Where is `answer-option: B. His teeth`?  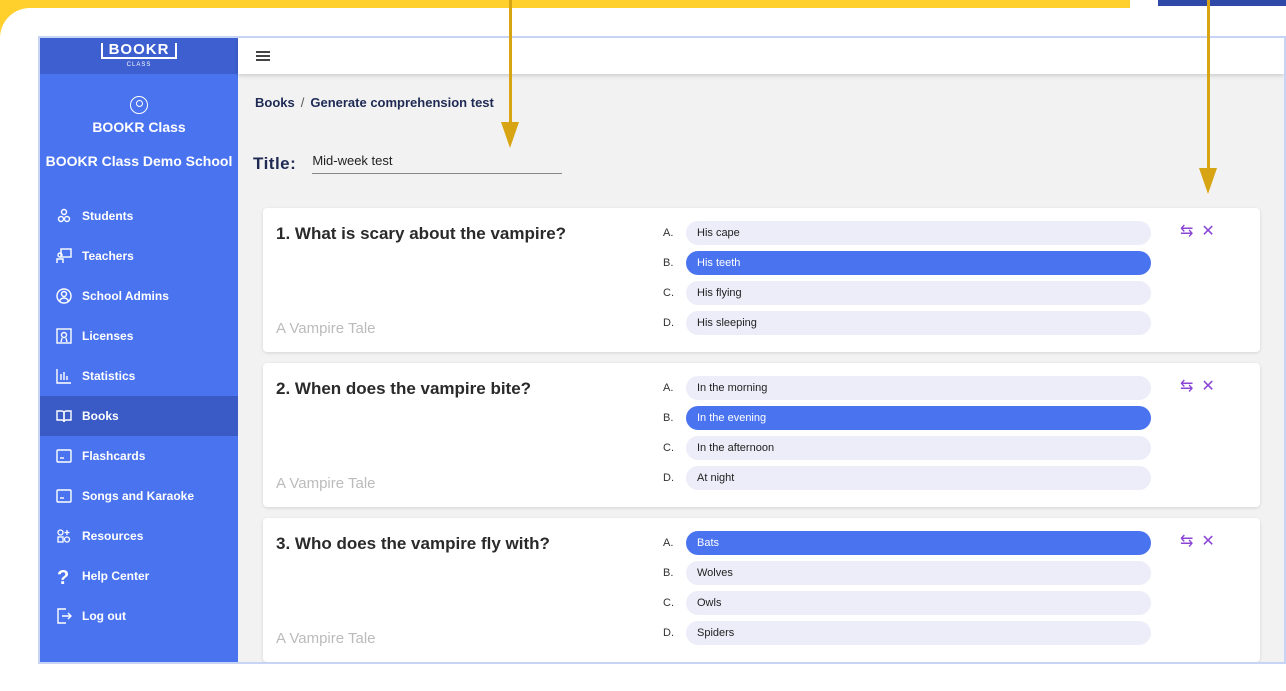
answer-option: B. His teeth is located at coordinates (907, 263).